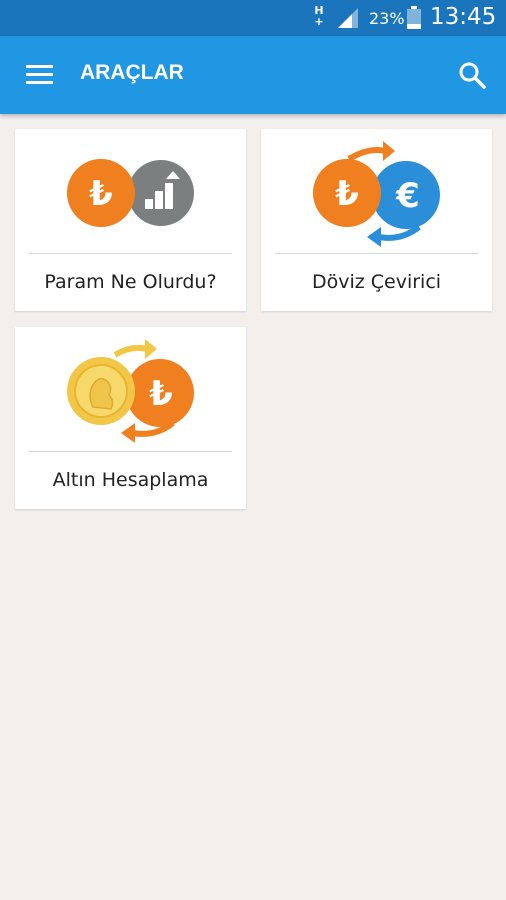  Describe the element at coordinates (253, 18) in the screenshot. I see `status-bar: H + 23% 13:45` at that location.